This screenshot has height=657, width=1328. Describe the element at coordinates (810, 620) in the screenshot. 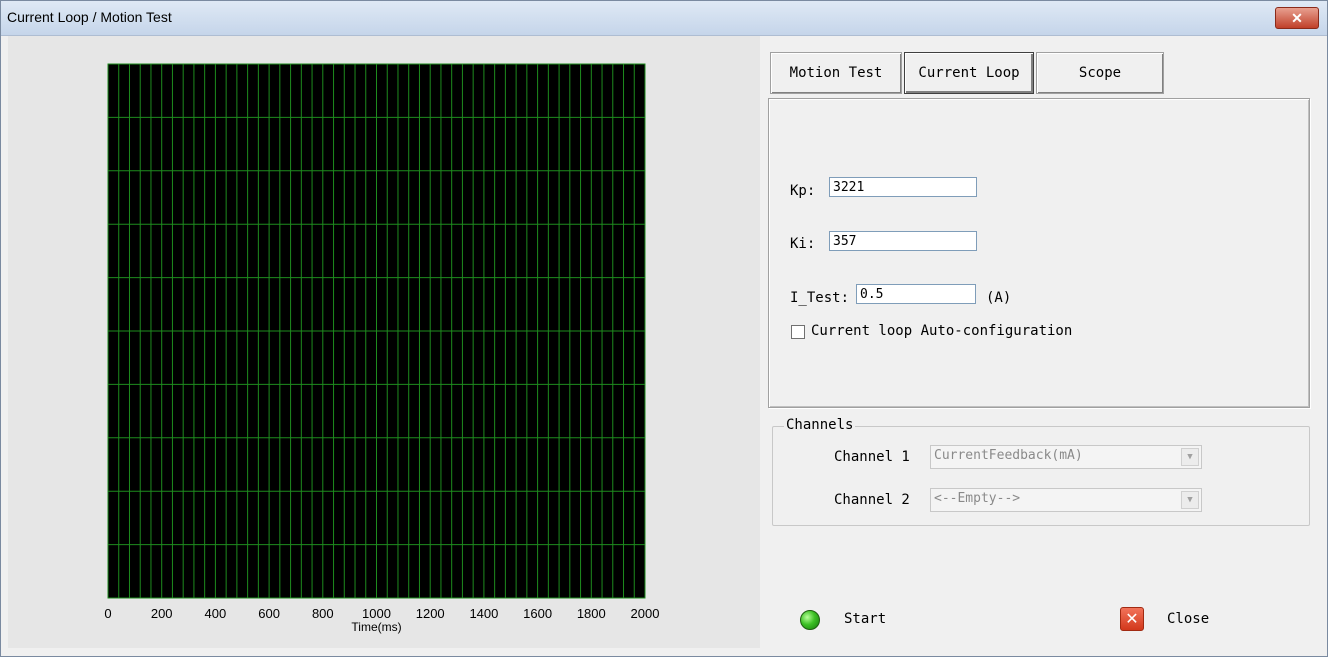

I see `green-led-icon` at that location.